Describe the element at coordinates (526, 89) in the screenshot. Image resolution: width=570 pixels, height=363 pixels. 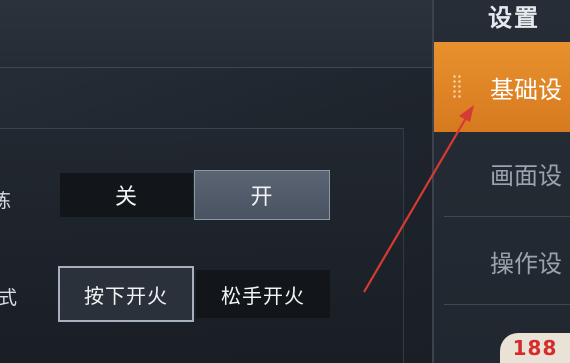
I see `sidebar-item-label: 基础设` at that location.